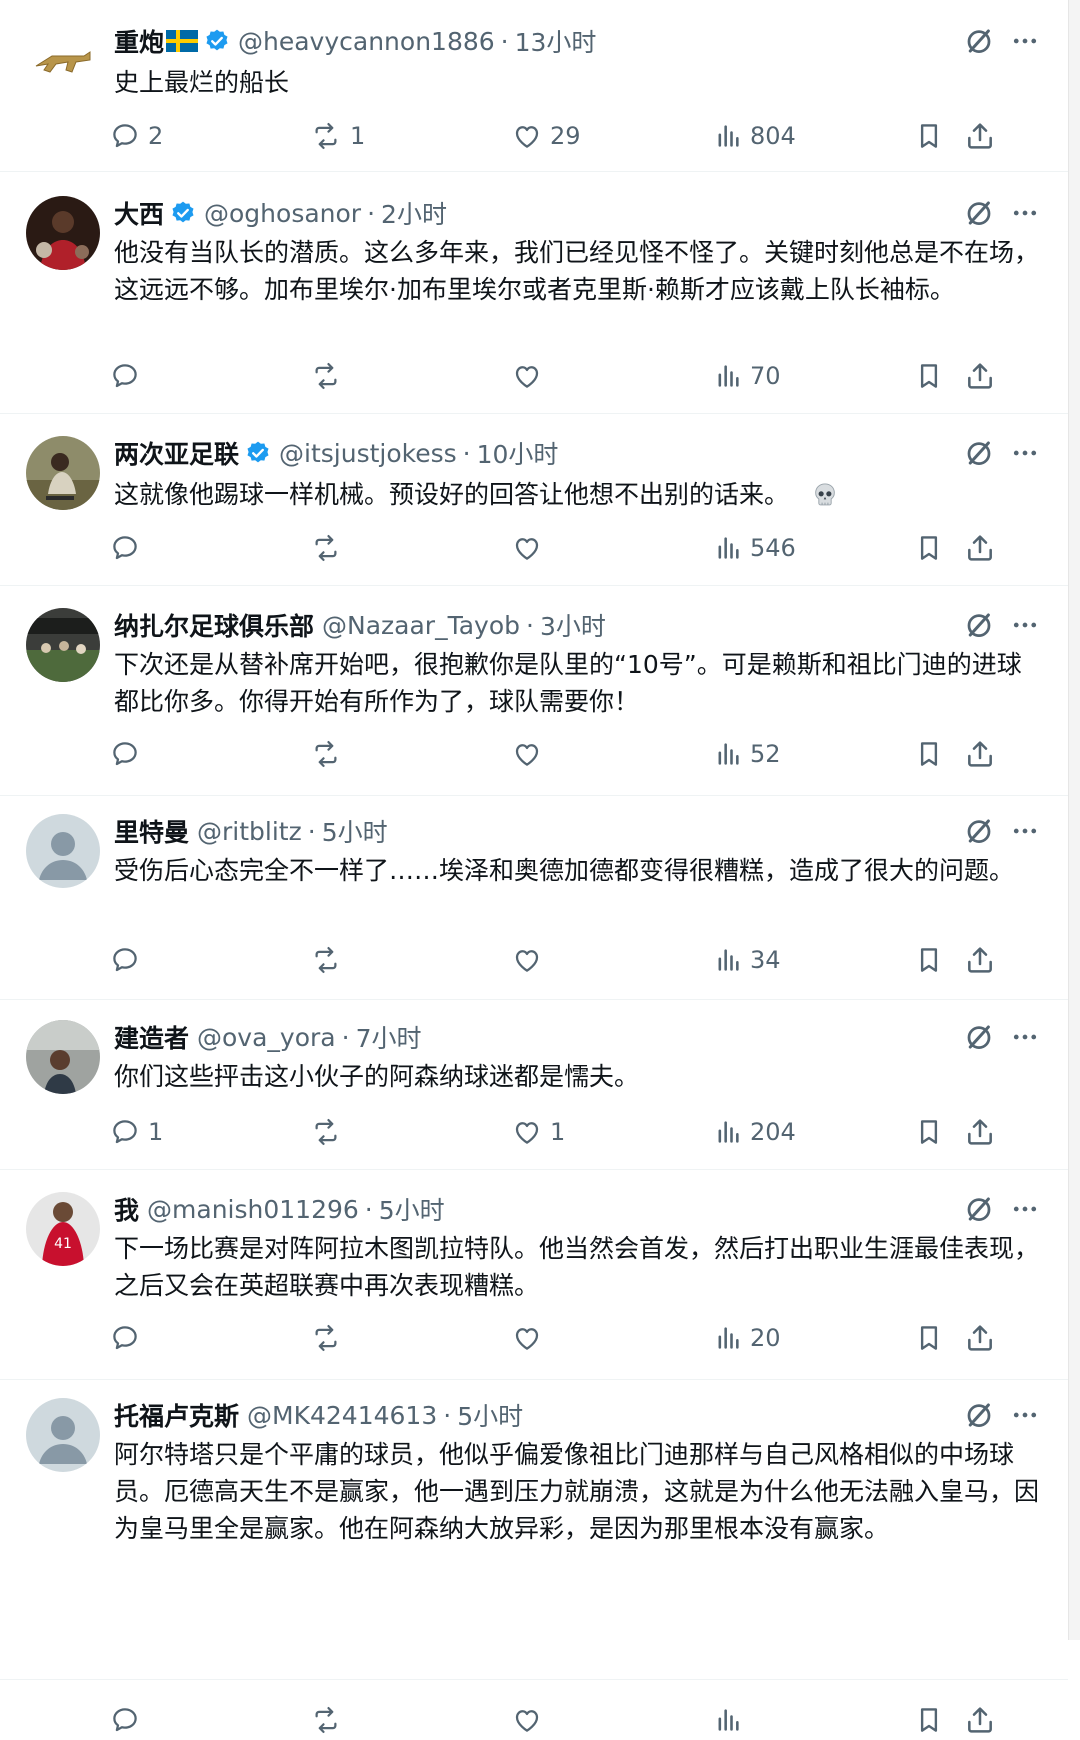  I want to click on views-button: 52, so click(747, 754).